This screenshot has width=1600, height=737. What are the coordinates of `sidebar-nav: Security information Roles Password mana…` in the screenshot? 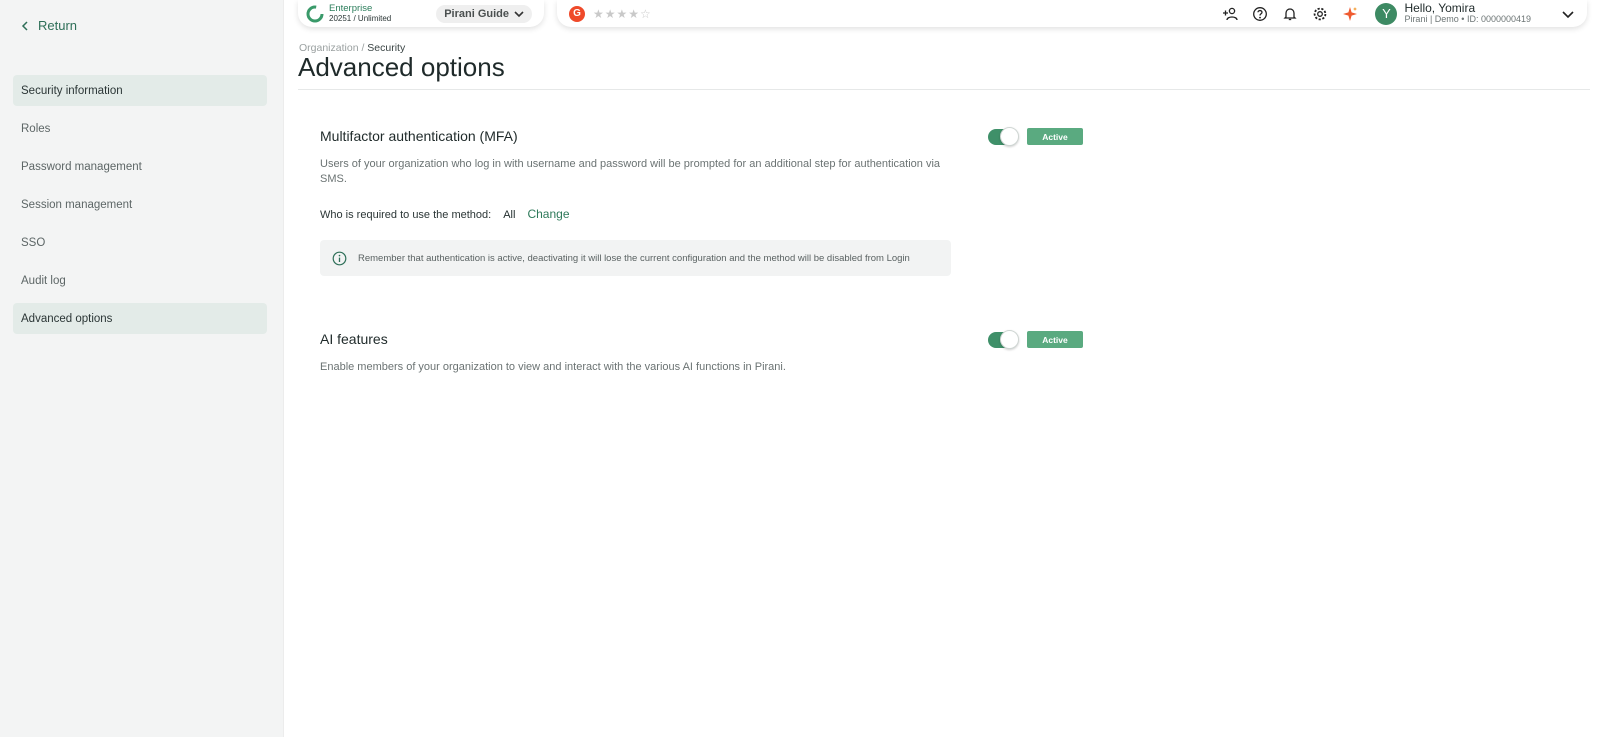 It's located at (140, 208).